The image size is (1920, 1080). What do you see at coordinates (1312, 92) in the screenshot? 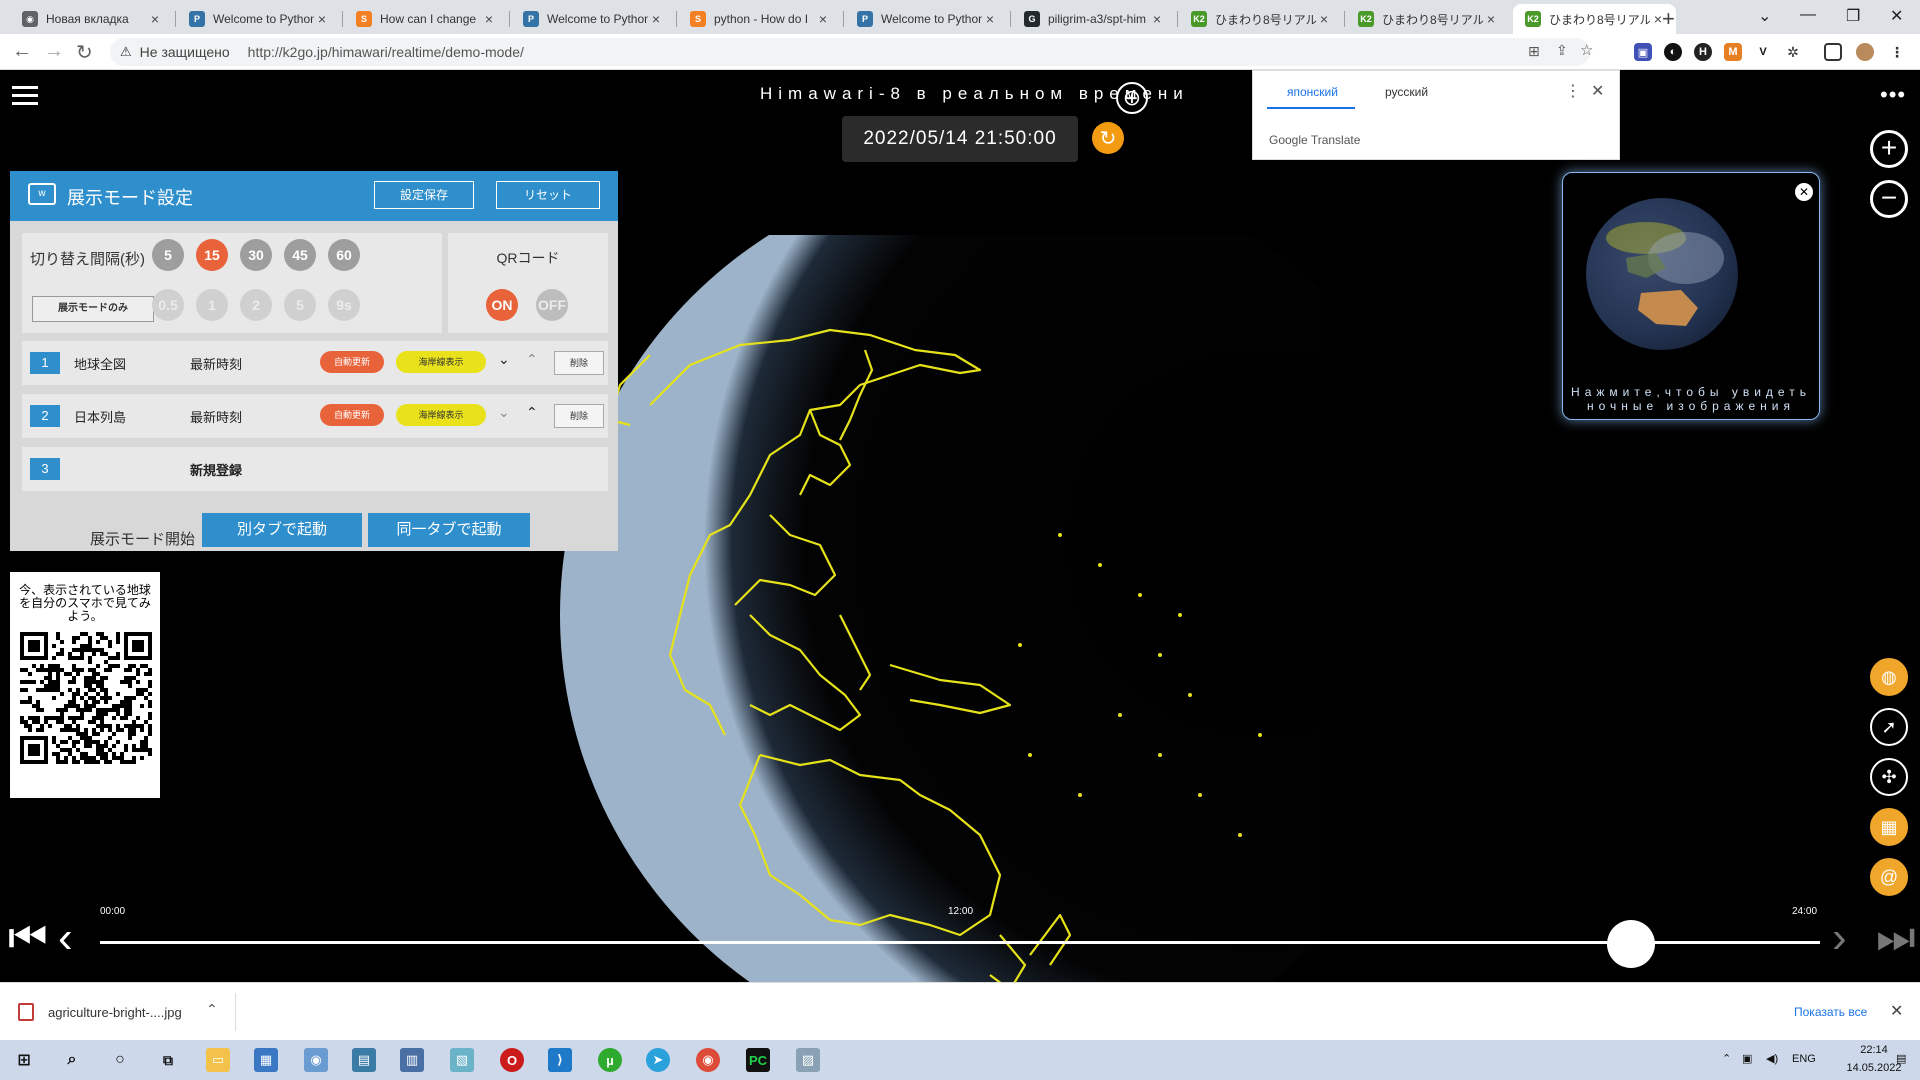
I see `lang-source-tab: японский` at bounding box center [1312, 92].